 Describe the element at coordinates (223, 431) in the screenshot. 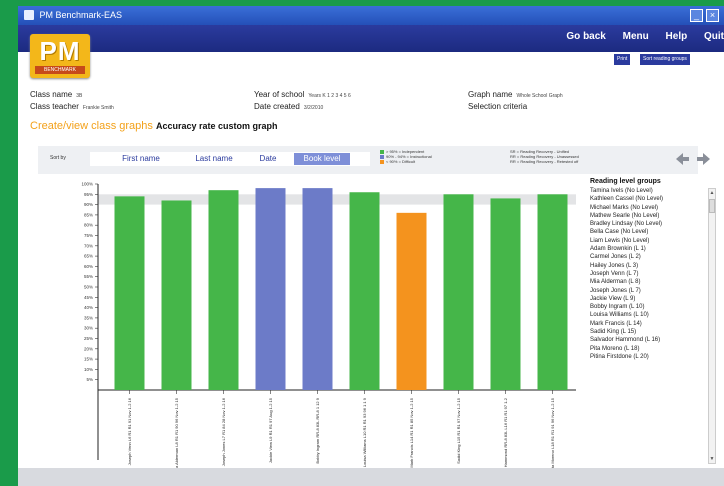

I see `x-category-label: Joseph Jones L7 R1 84 28 Nov 1-2 16` at that location.